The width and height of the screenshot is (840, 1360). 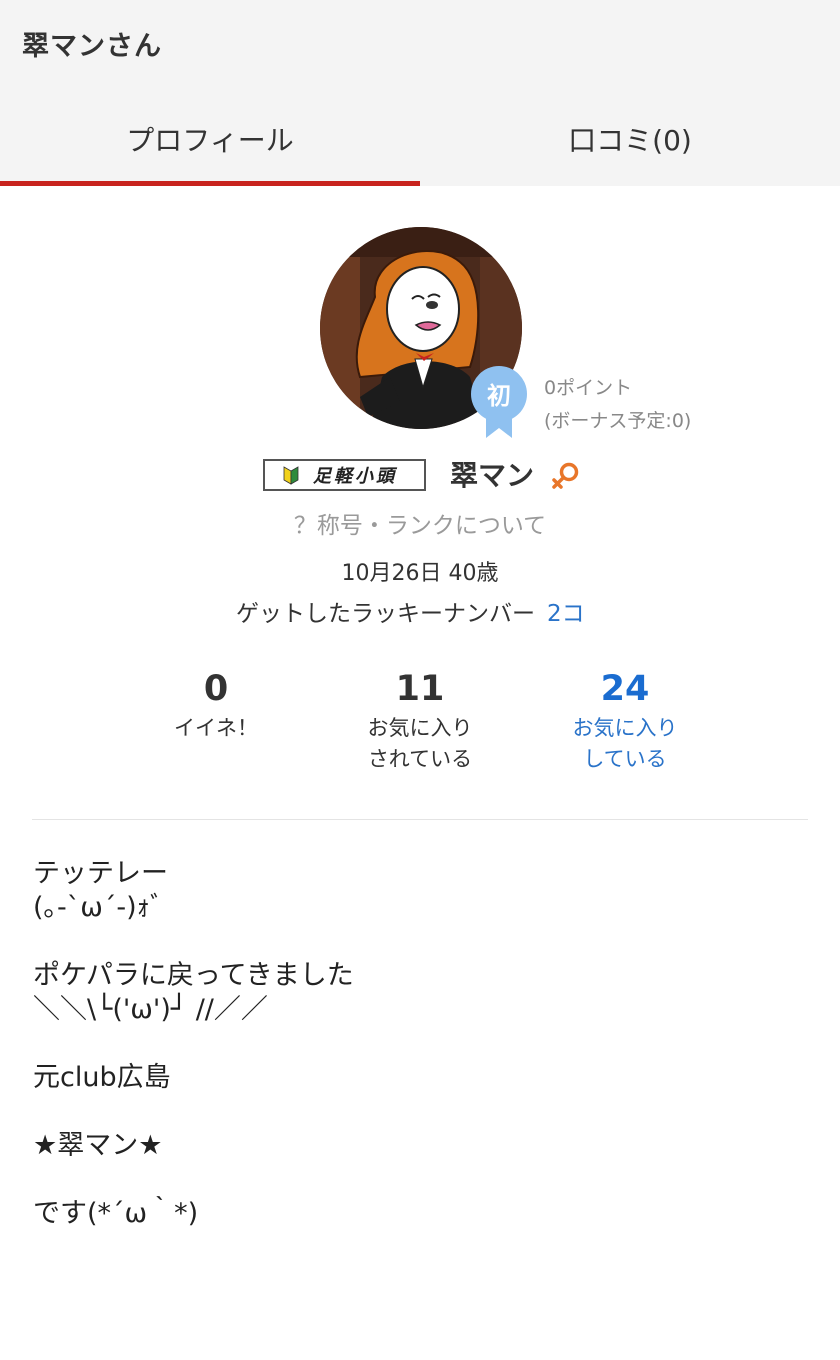 What do you see at coordinates (210, 139) in the screenshot?
I see `tab-profile: プロフィール` at bounding box center [210, 139].